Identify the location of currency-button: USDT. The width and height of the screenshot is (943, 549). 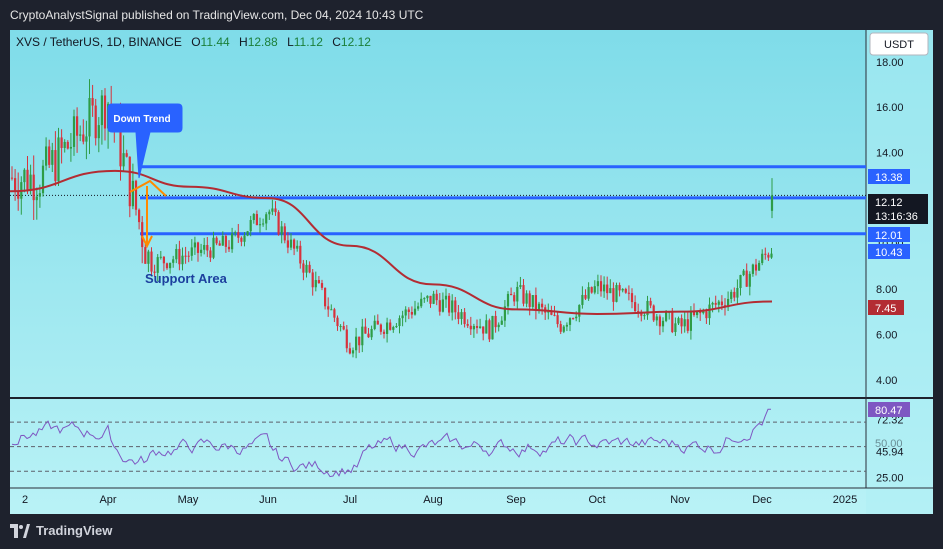
(899, 44).